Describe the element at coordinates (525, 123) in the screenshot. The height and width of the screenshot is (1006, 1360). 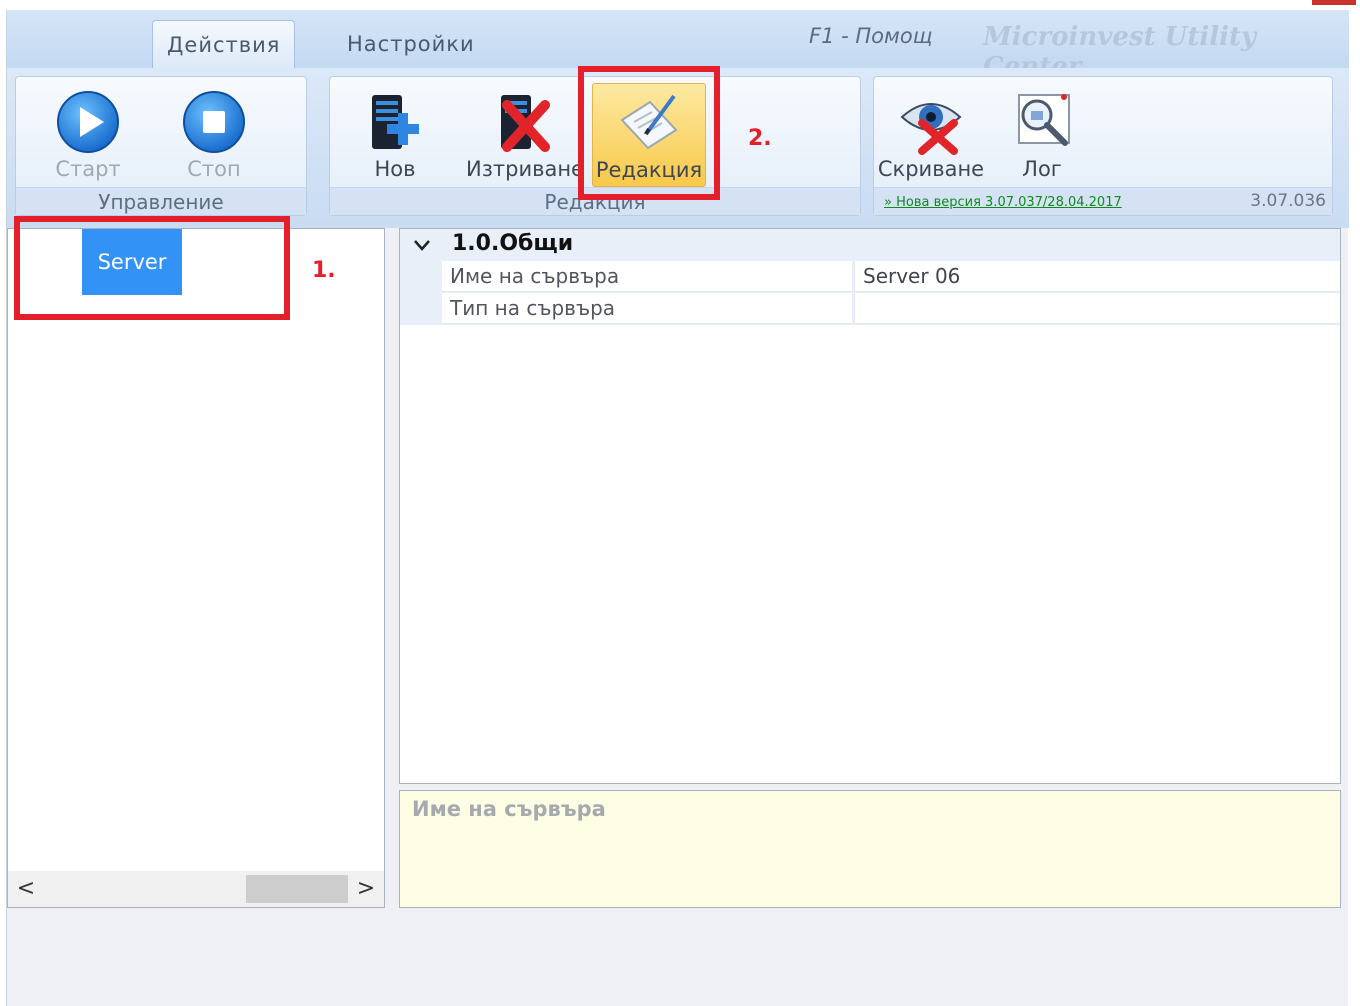
I see `delete-server-icon` at that location.